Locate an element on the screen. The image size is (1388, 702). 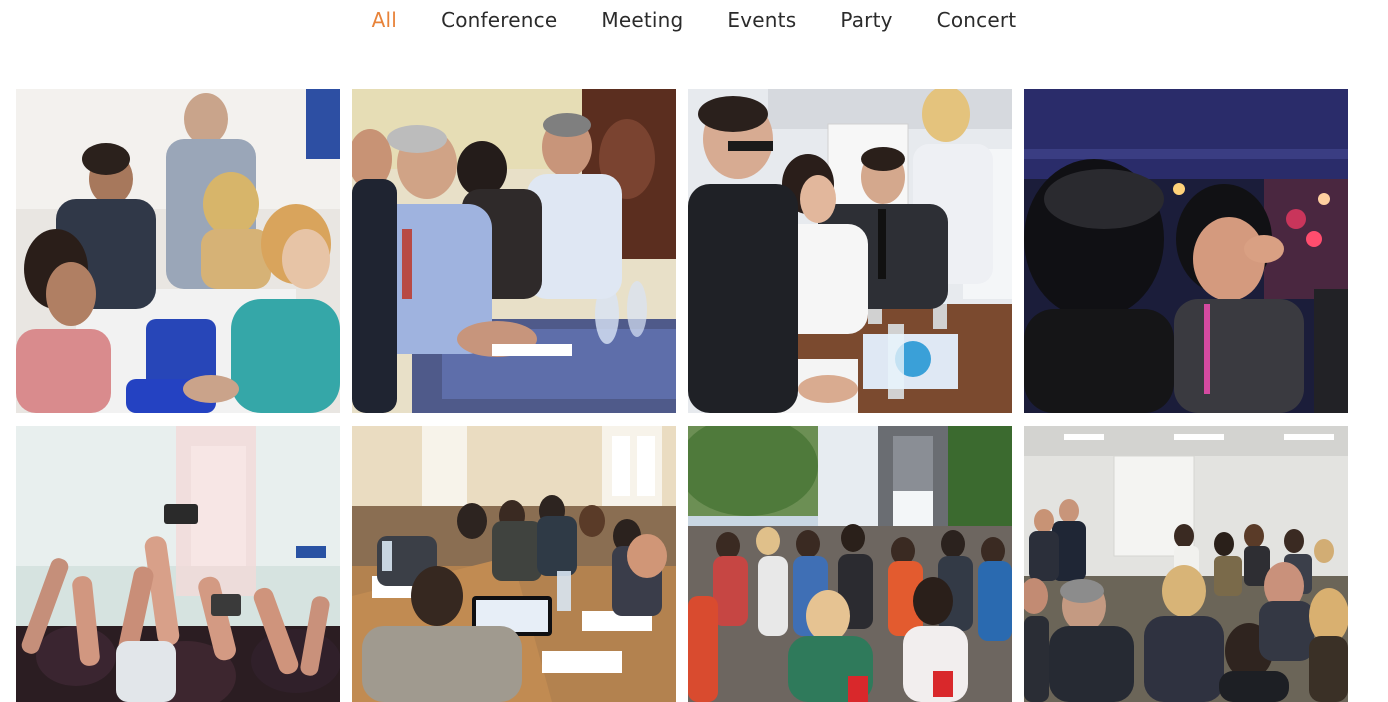
gallery-item-business-roundtable is located at coordinates (514, 251).